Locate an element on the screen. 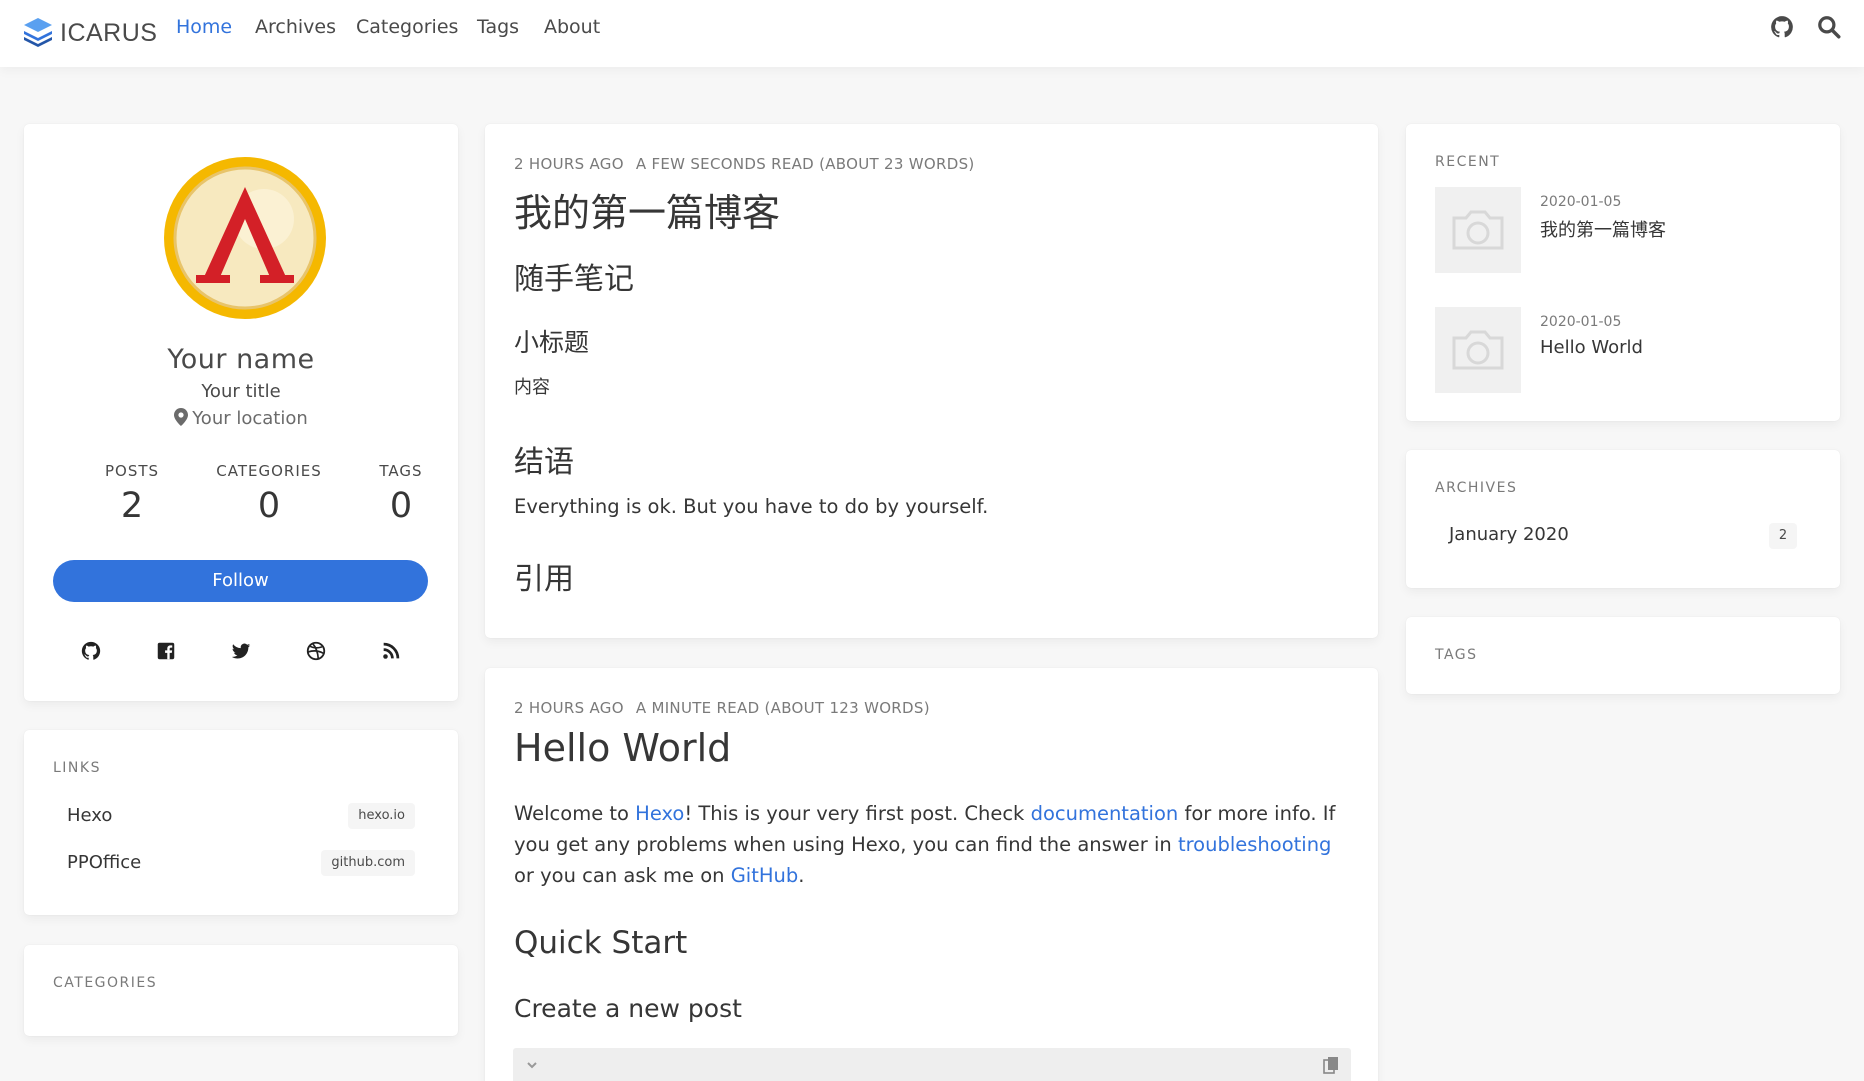  archive-count: 2 is located at coordinates (1783, 536).